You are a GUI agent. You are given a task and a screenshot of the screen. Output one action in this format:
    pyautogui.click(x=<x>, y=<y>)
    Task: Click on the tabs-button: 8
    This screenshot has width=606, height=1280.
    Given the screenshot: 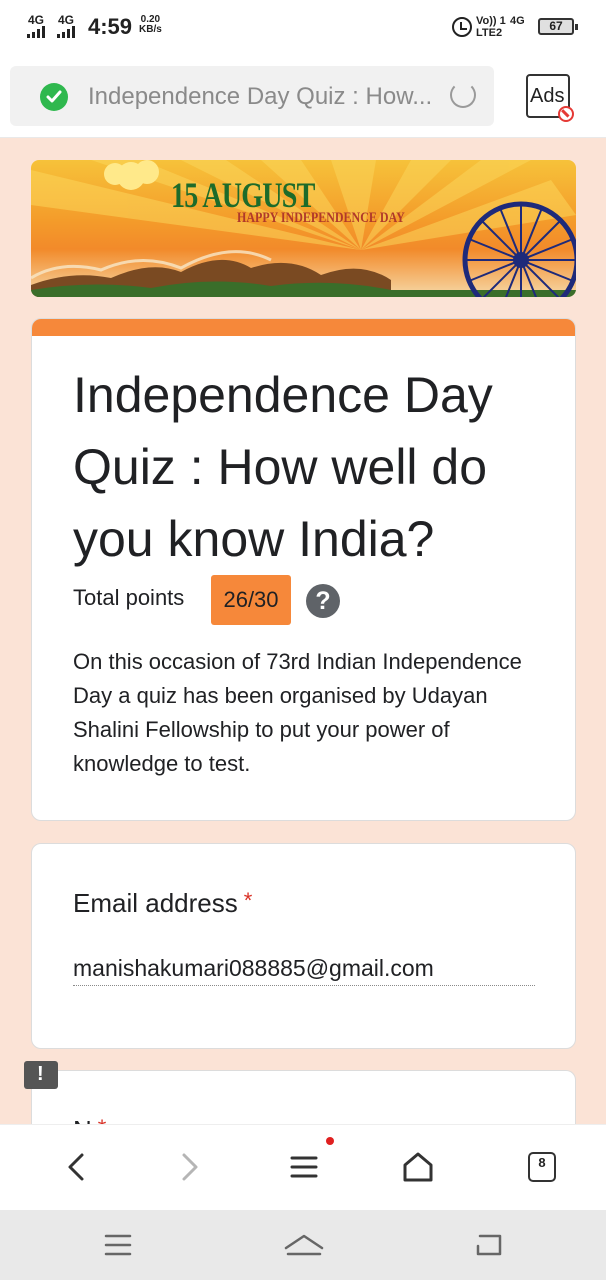 What is the action you would take?
    pyautogui.click(x=542, y=1167)
    